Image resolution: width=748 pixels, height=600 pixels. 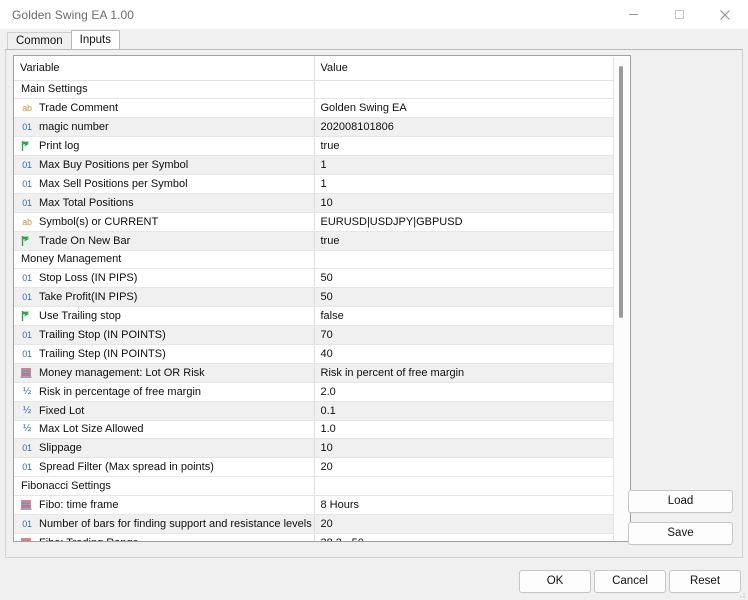 I want to click on minimize-button, so click(x=633, y=14).